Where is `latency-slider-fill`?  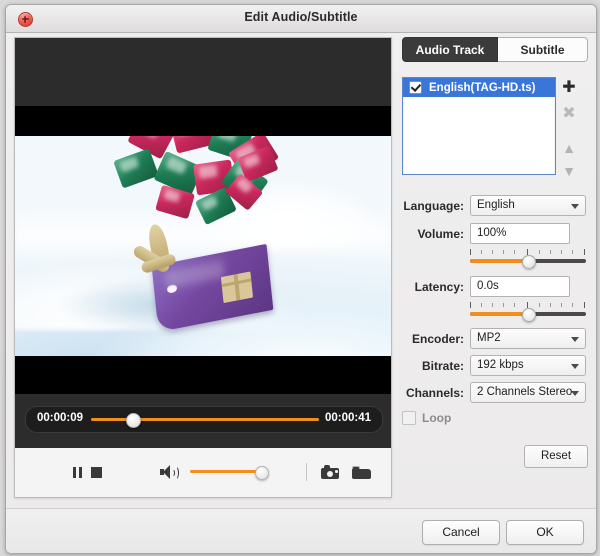
latency-slider-fill is located at coordinates (499, 314).